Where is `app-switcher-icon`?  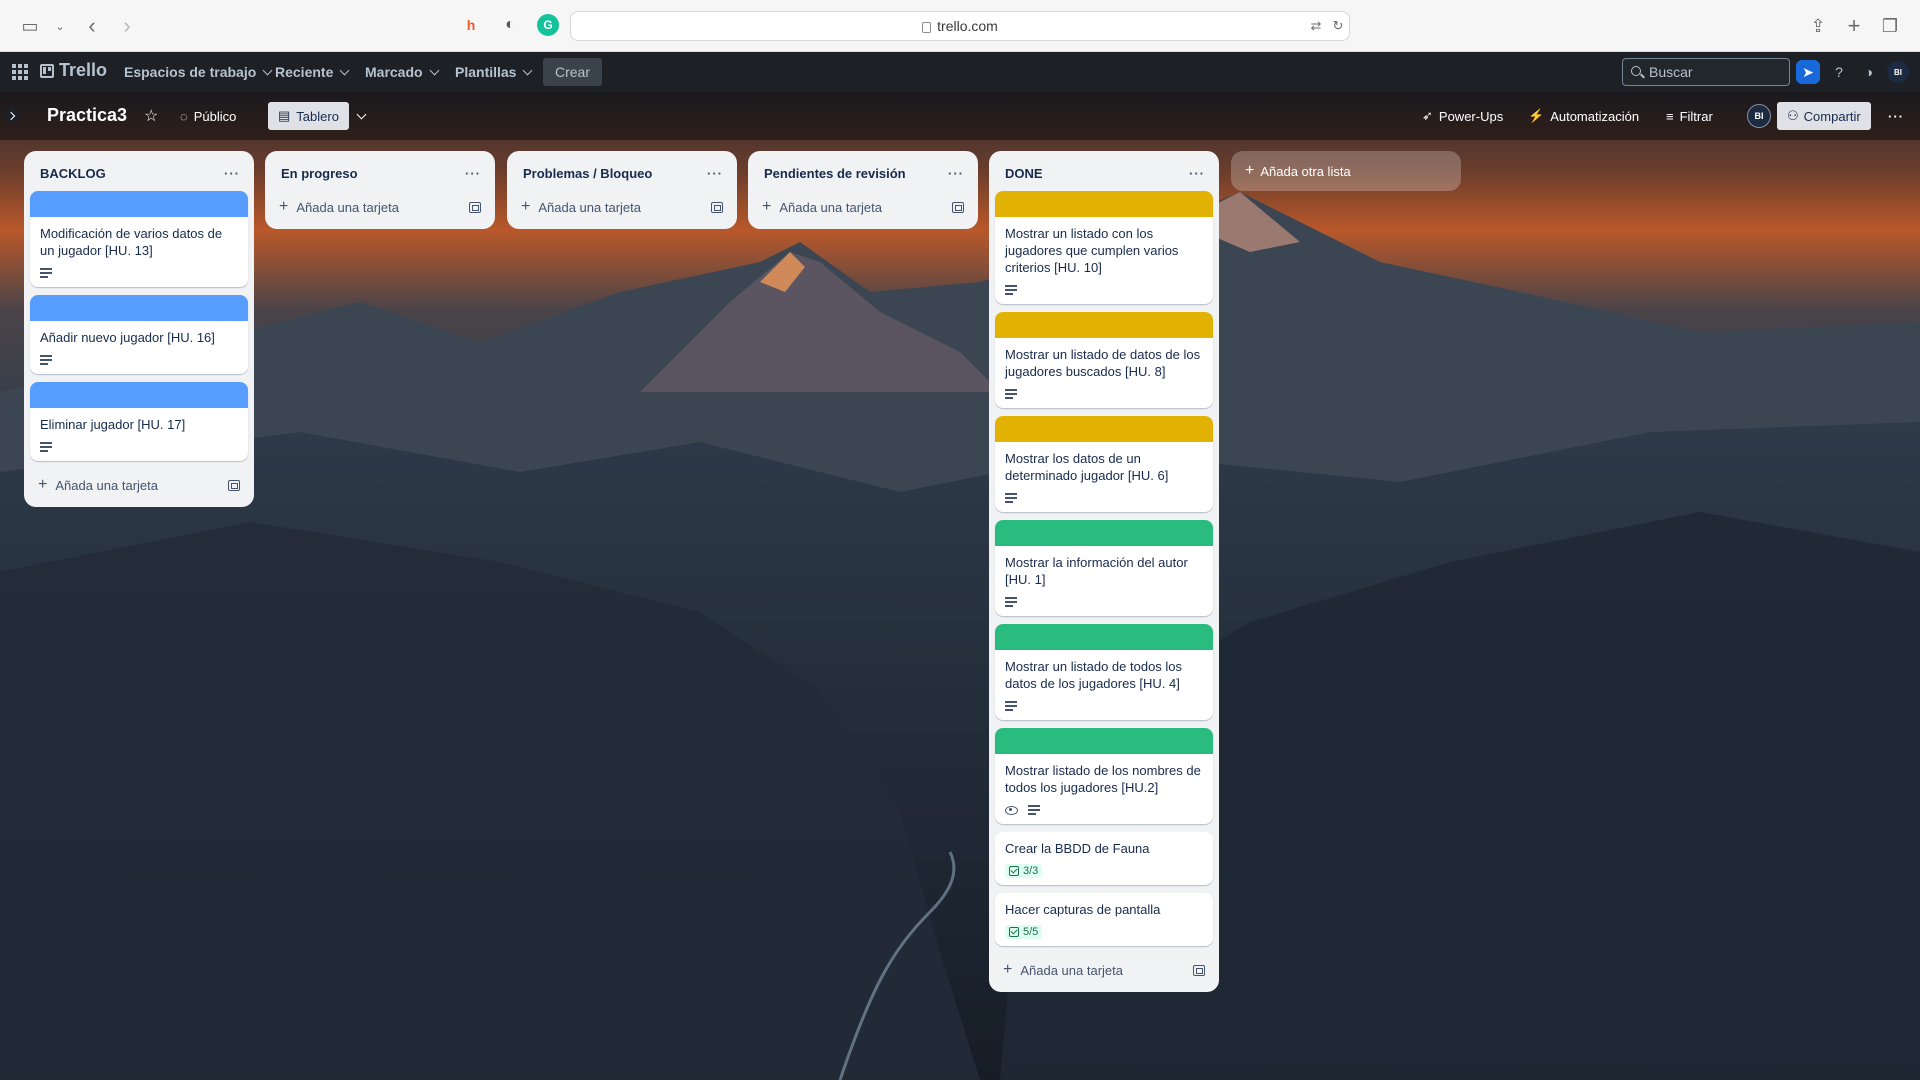
app-switcher-icon is located at coordinates (20, 72).